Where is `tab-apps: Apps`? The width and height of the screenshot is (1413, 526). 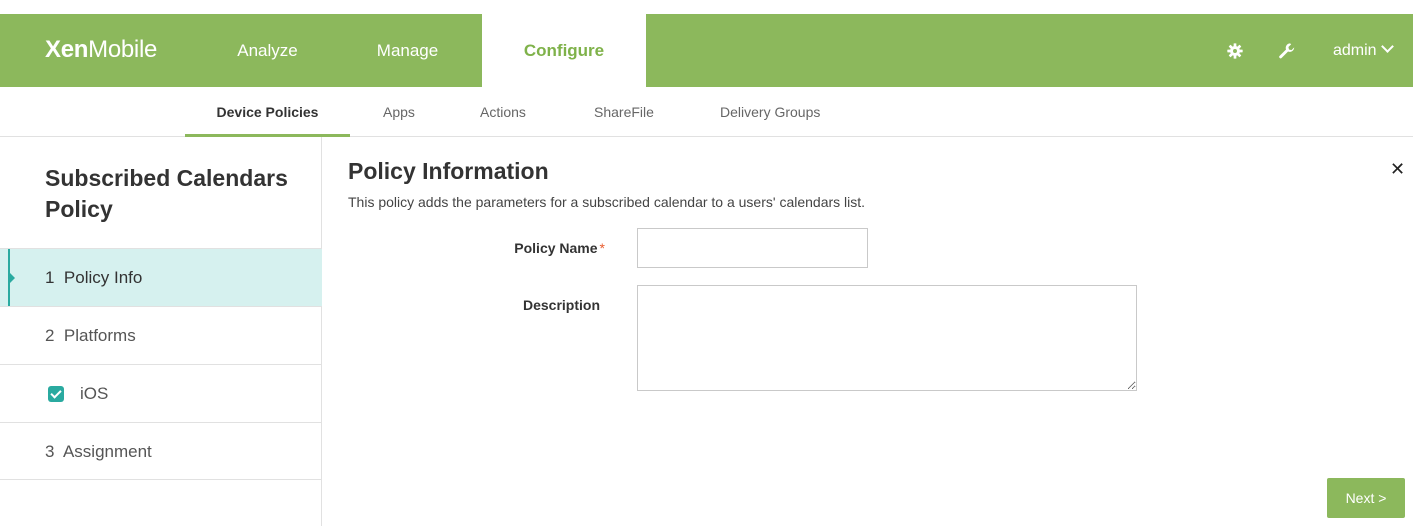
tab-apps: Apps is located at coordinates (399, 112).